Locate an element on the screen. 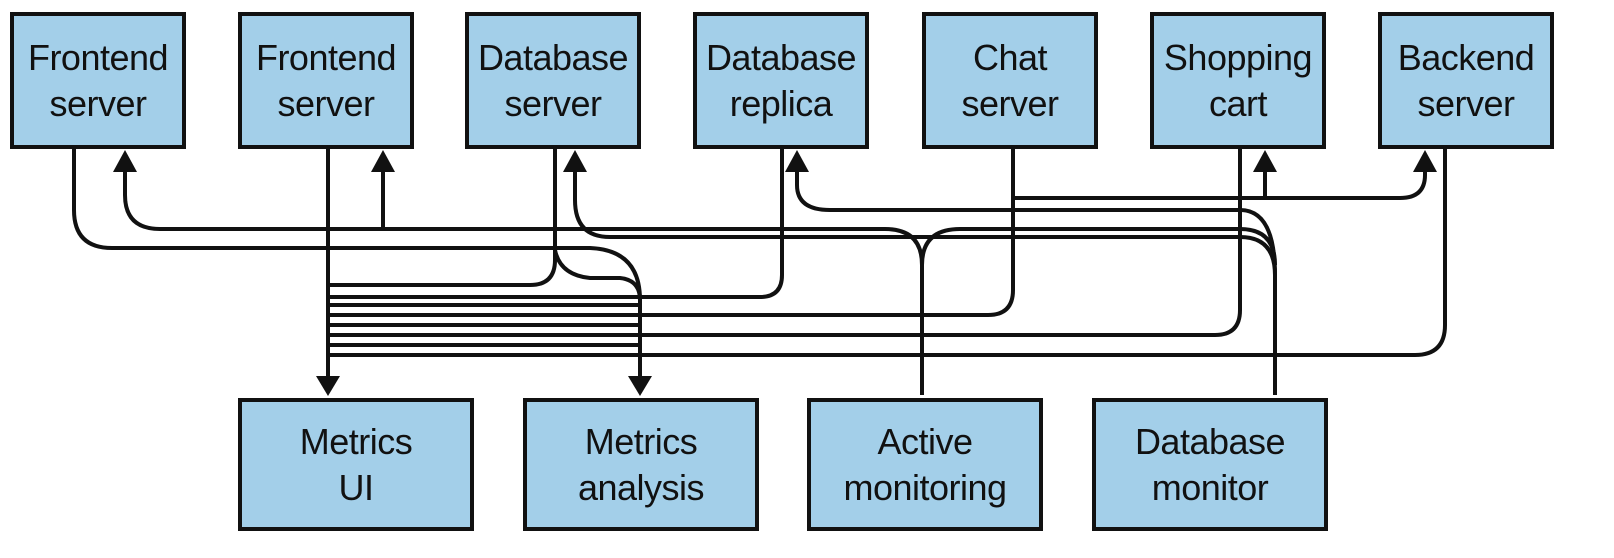 Image resolution: width=1614 pixels, height=558 pixels. node-database-replica: Database replica is located at coordinates (781, 80).